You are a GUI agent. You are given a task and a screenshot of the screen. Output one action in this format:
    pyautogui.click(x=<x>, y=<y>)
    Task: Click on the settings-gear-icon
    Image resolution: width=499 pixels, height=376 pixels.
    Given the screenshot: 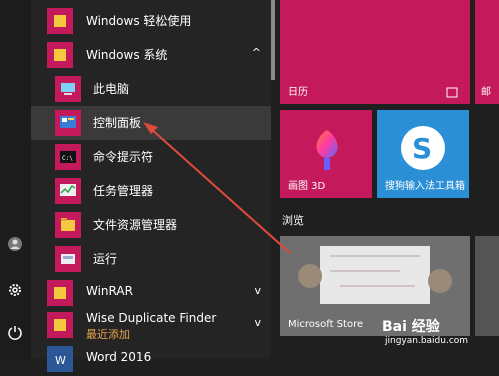 What is the action you would take?
    pyautogui.click(x=15, y=290)
    